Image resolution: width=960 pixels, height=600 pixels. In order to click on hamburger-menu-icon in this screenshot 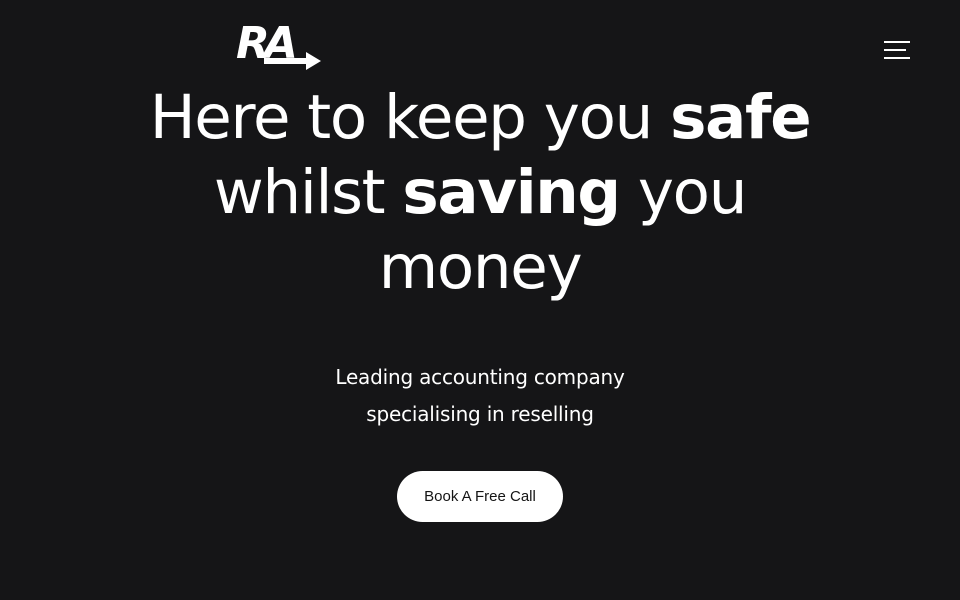, I will do `click(897, 50)`.